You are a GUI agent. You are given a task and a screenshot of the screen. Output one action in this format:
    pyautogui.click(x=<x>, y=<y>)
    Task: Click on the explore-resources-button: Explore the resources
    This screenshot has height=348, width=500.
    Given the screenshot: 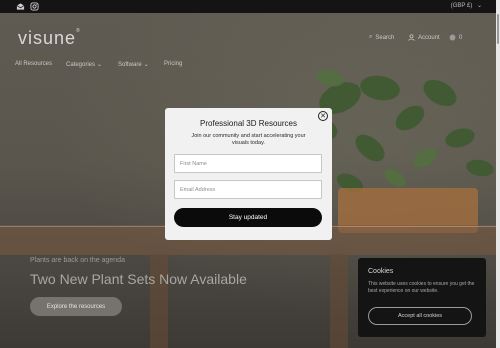 What is the action you would take?
    pyautogui.click(x=76, y=306)
    